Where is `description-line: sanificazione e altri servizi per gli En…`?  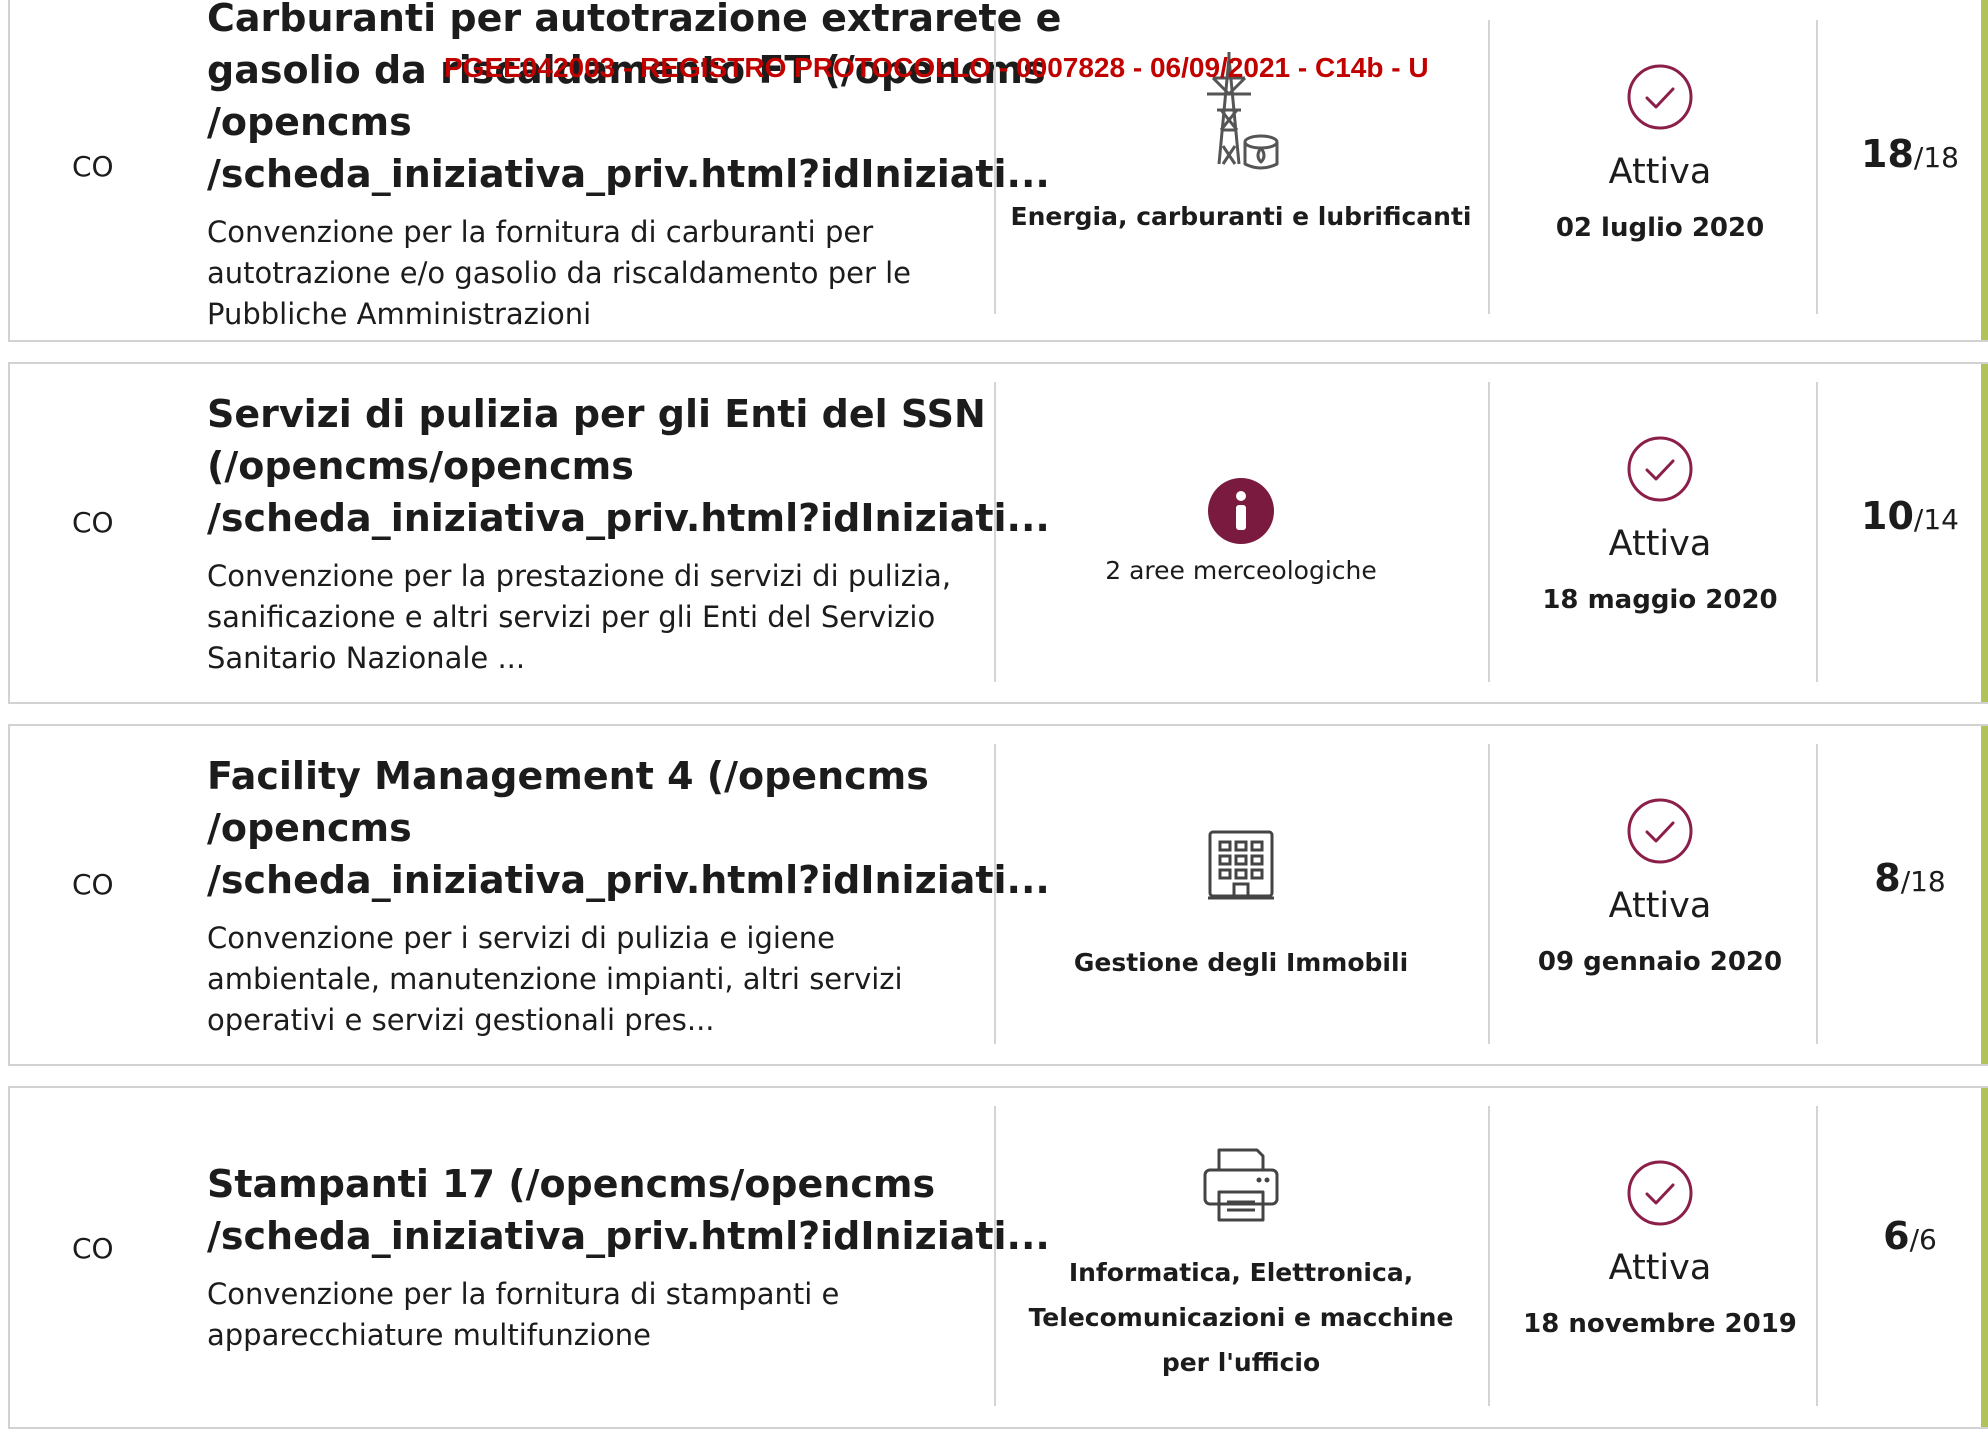 description-line: sanificazione e altri servizi per gli En… is located at coordinates (571, 617).